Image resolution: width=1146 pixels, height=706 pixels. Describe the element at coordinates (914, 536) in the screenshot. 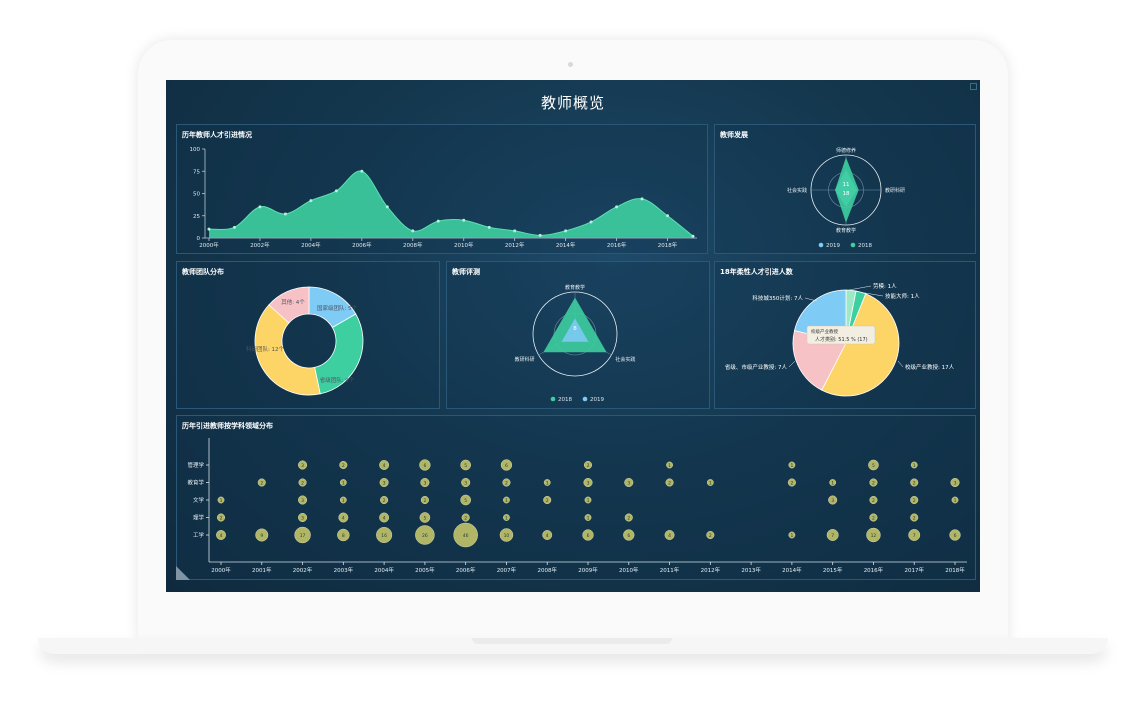

I see `bubble-value-label: 7` at that location.